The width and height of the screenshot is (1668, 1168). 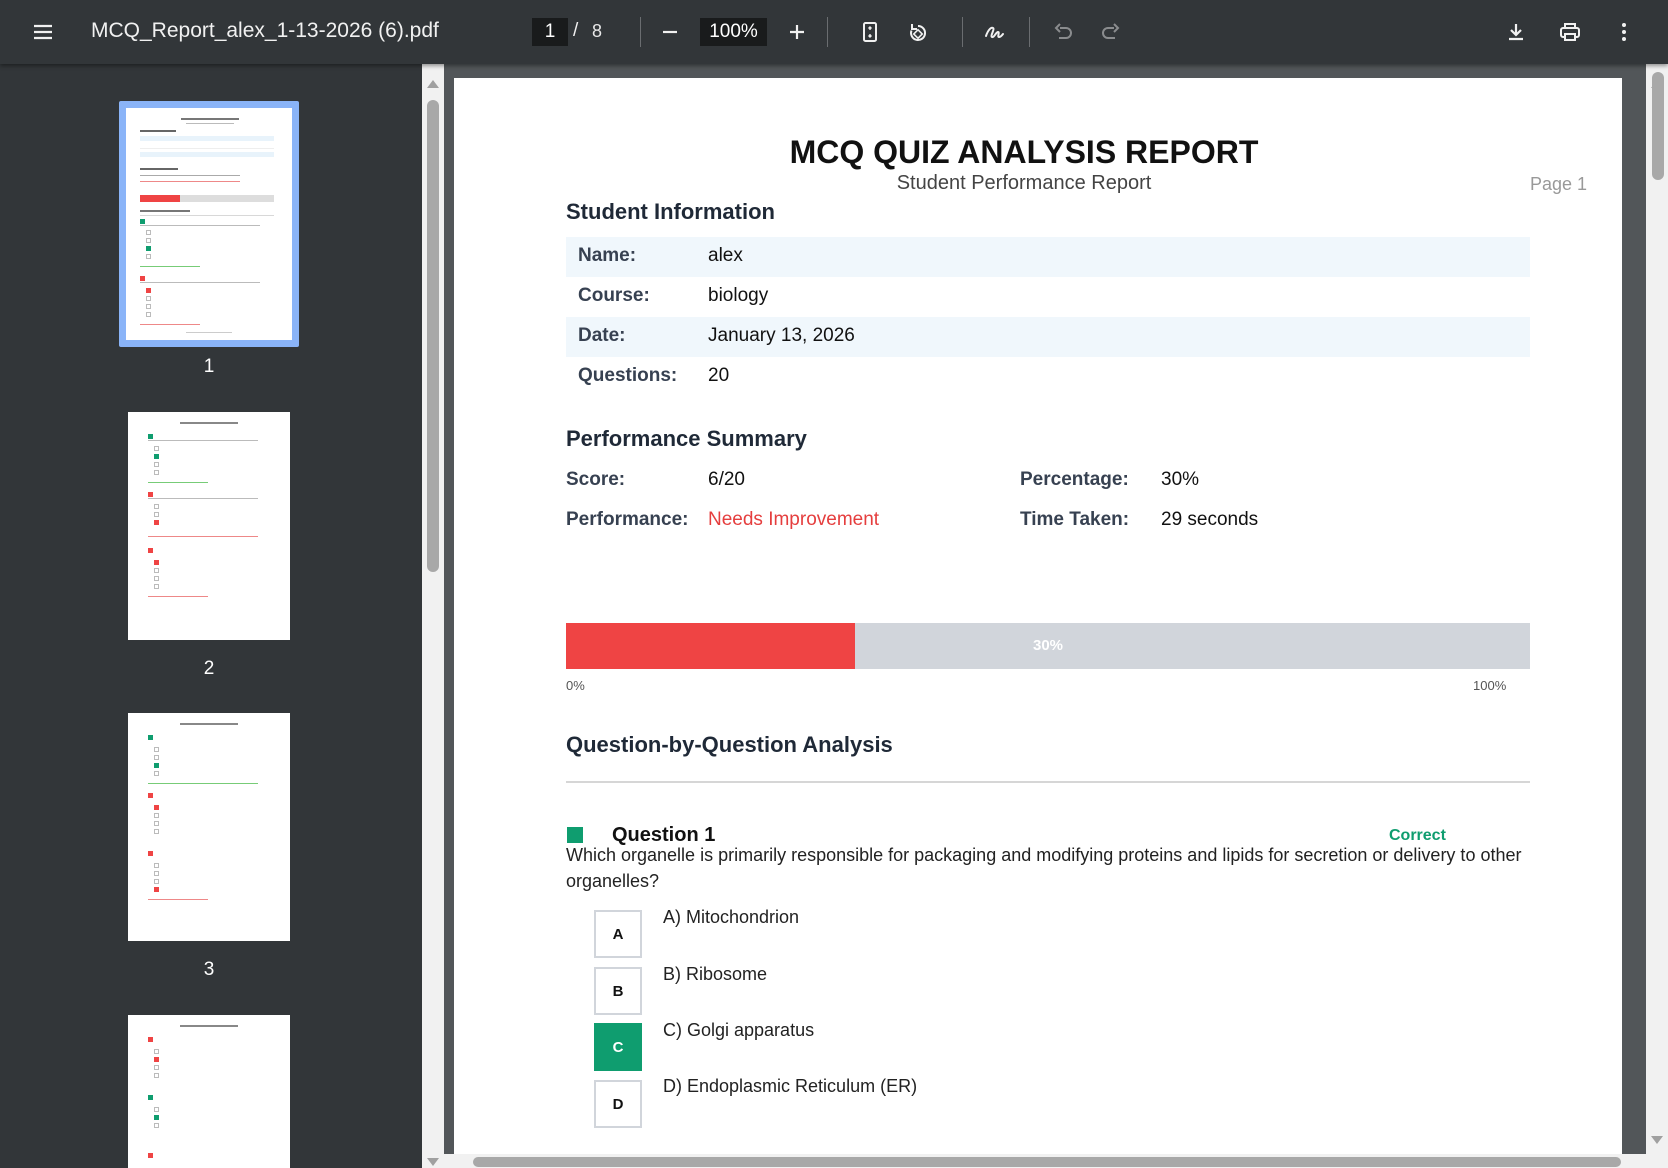 What do you see at coordinates (602, 335) in the screenshot?
I see `info-label: Date:` at bounding box center [602, 335].